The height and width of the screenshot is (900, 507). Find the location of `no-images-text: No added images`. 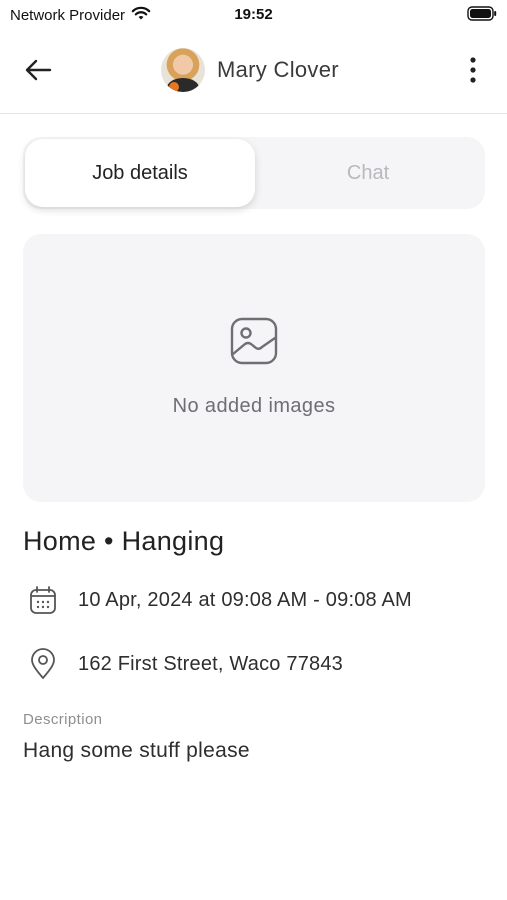

no-images-text: No added images is located at coordinates (254, 406).